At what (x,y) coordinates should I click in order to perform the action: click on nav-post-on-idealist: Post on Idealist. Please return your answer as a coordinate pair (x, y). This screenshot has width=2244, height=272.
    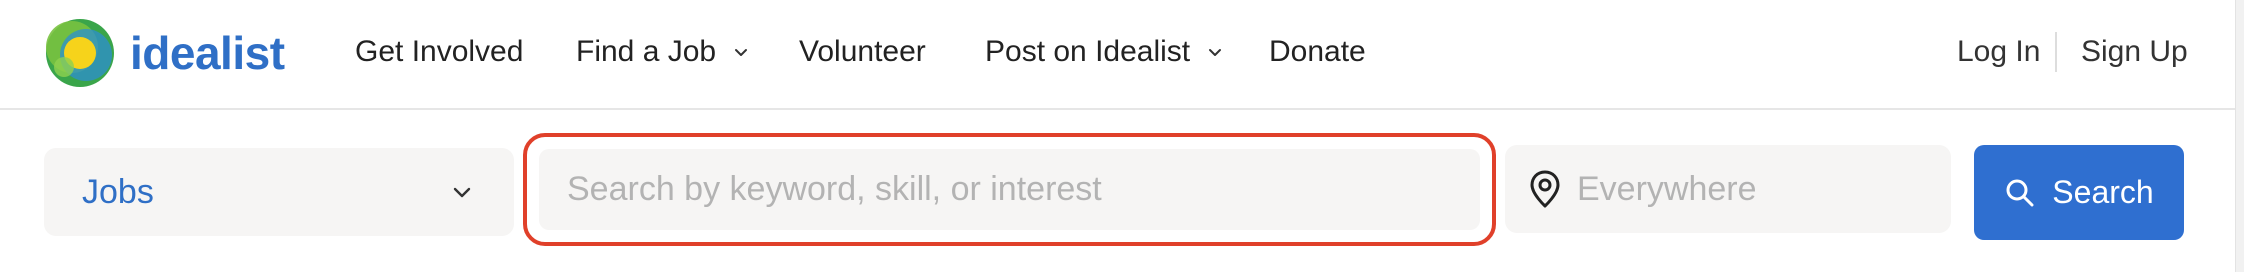
    Looking at the image, I should click on (1104, 52).